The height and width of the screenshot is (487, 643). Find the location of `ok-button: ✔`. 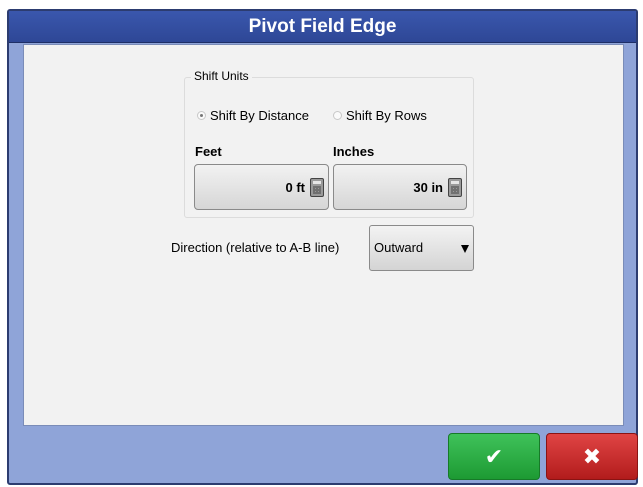

ok-button: ✔ is located at coordinates (494, 456).